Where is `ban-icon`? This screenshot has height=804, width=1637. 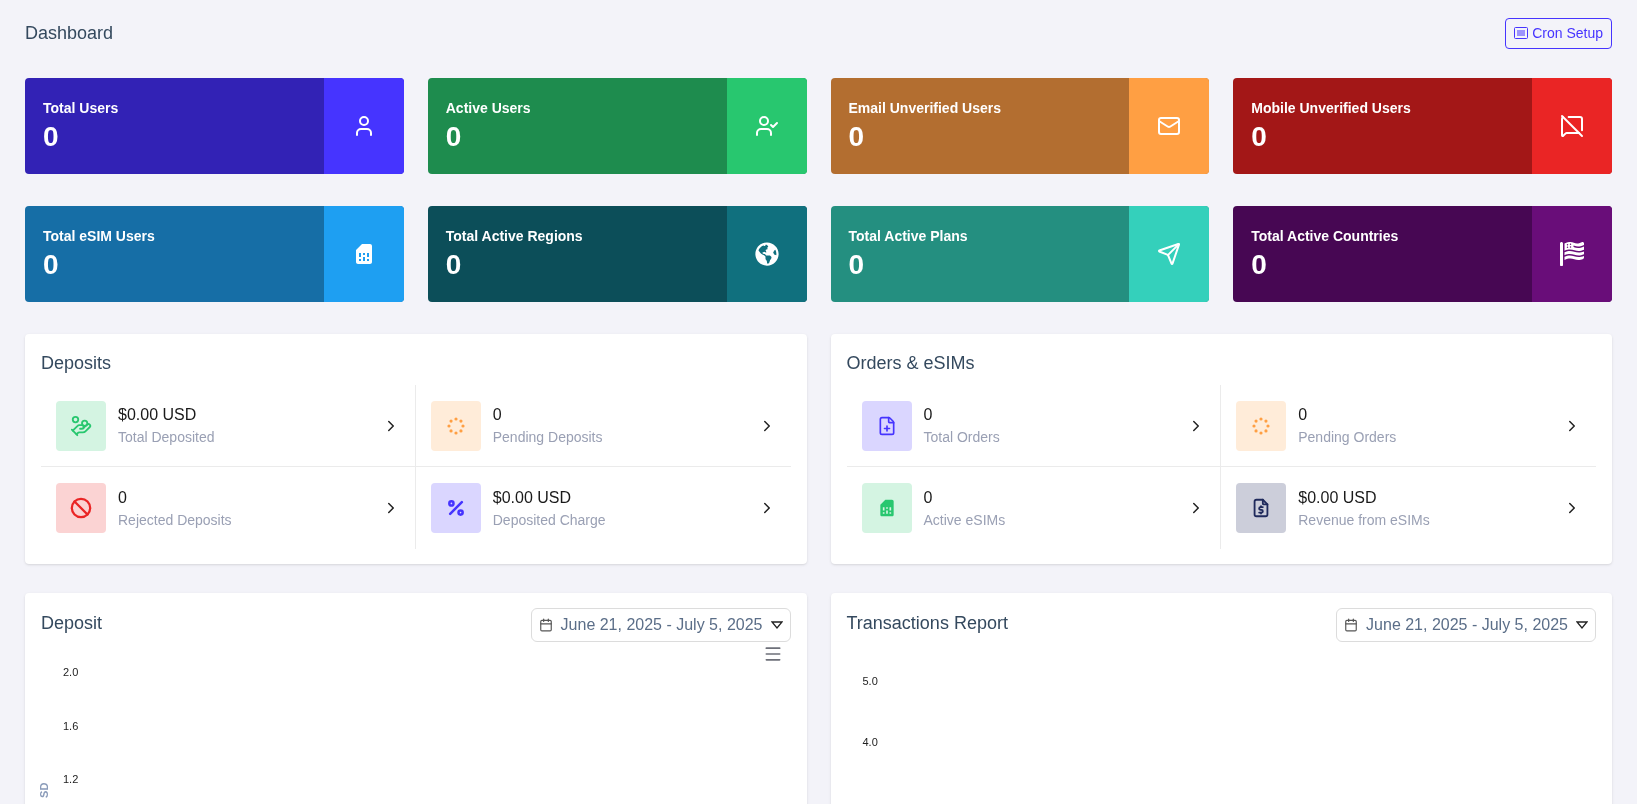 ban-icon is located at coordinates (81, 508).